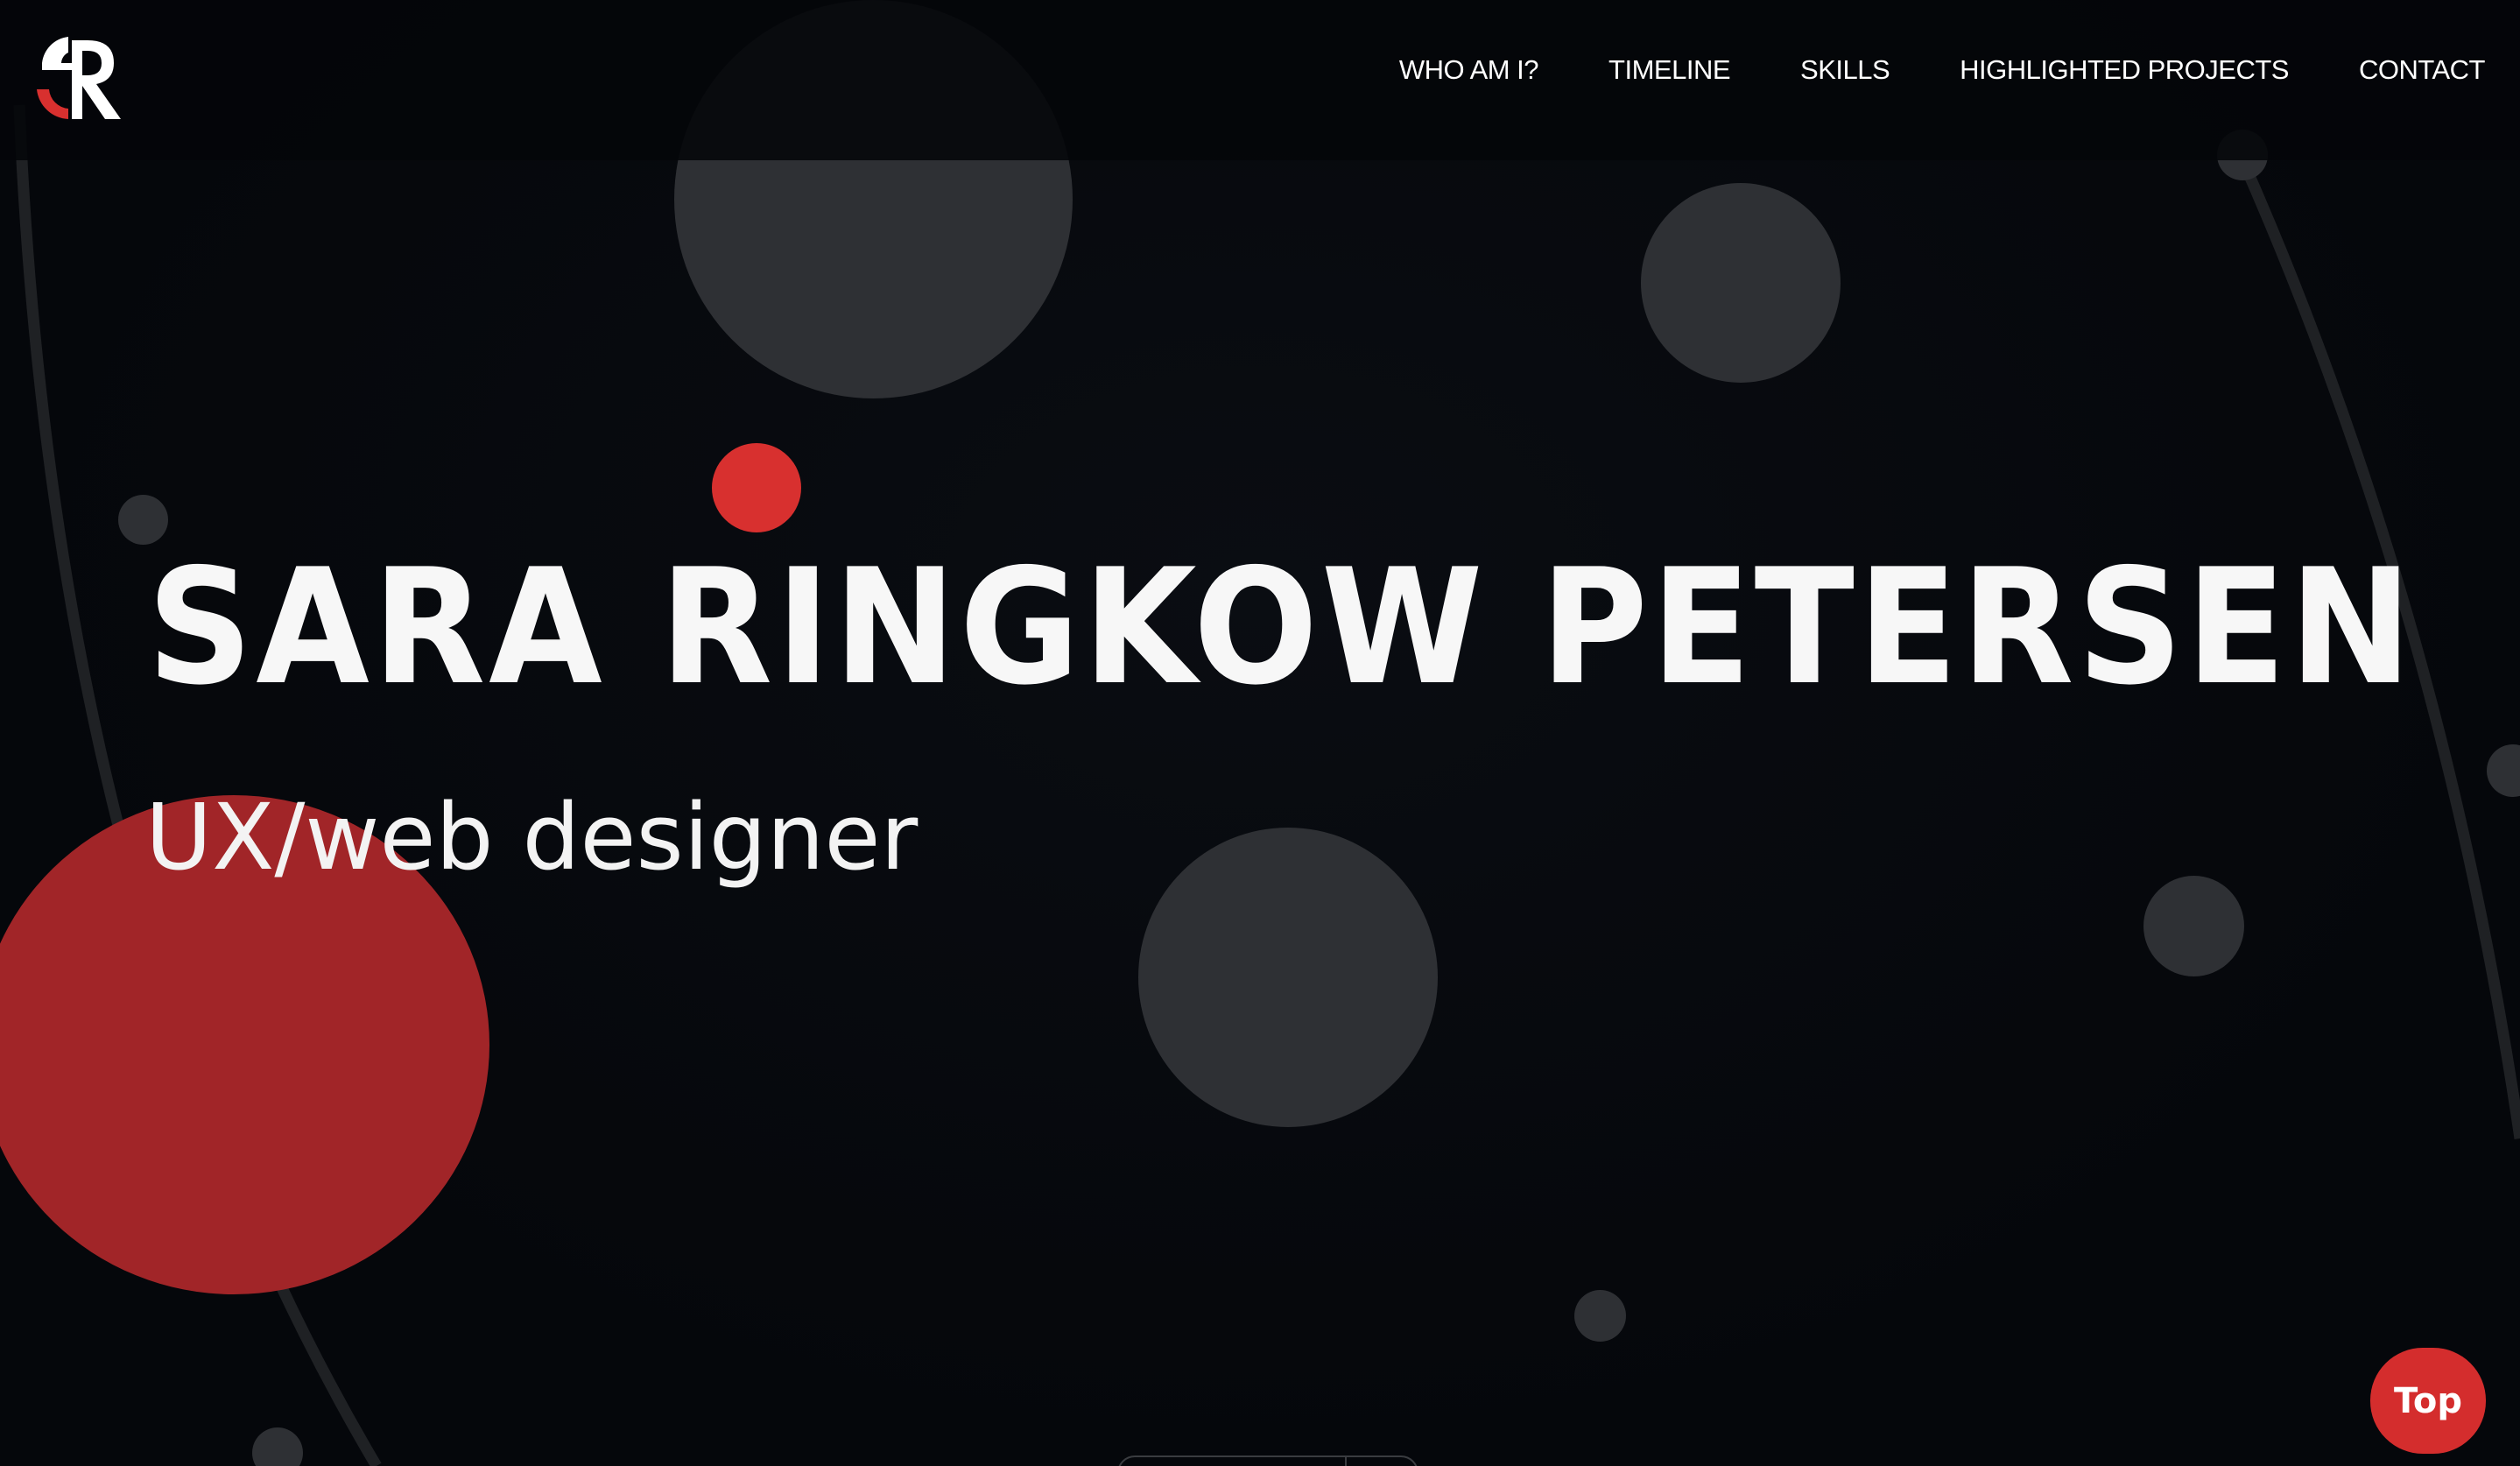 This screenshot has width=2520, height=1466. I want to click on back-to-top-button: Top, so click(2428, 1401).